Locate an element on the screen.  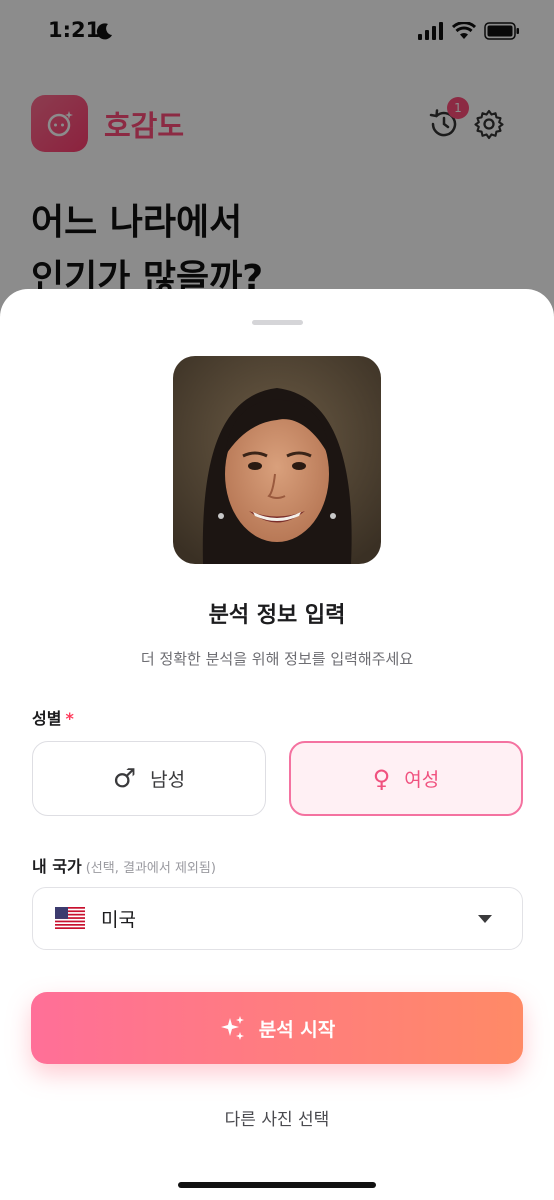
gender-label: 성별 * is located at coordinates (53, 717).